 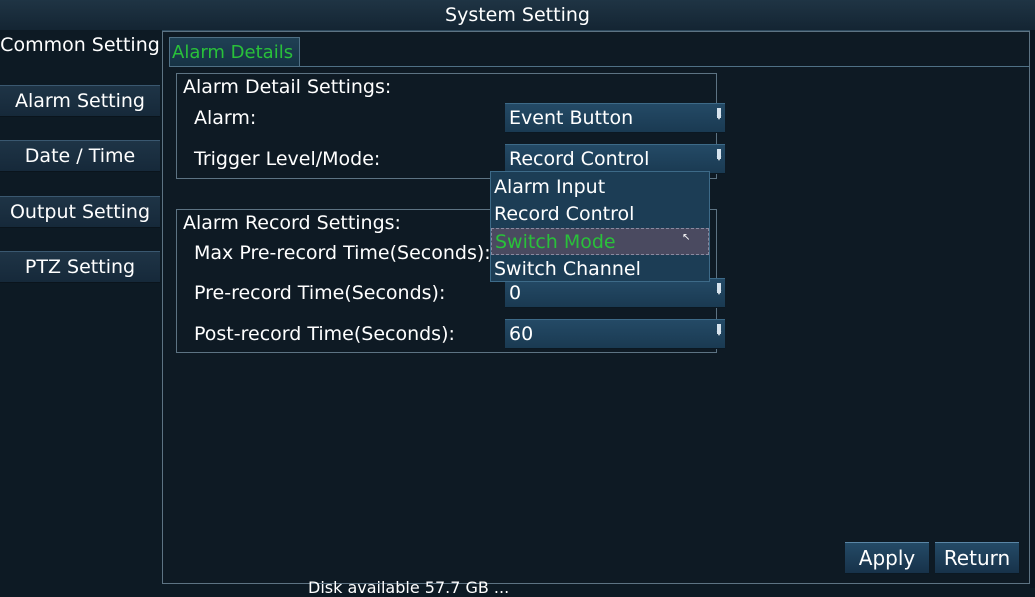 What do you see at coordinates (686, 237) in the screenshot?
I see `mouse-cursor-icon: ↖` at bounding box center [686, 237].